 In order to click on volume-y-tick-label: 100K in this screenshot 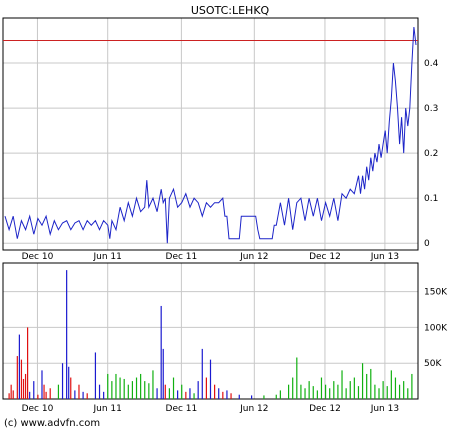, I will do `click(436, 328)`.